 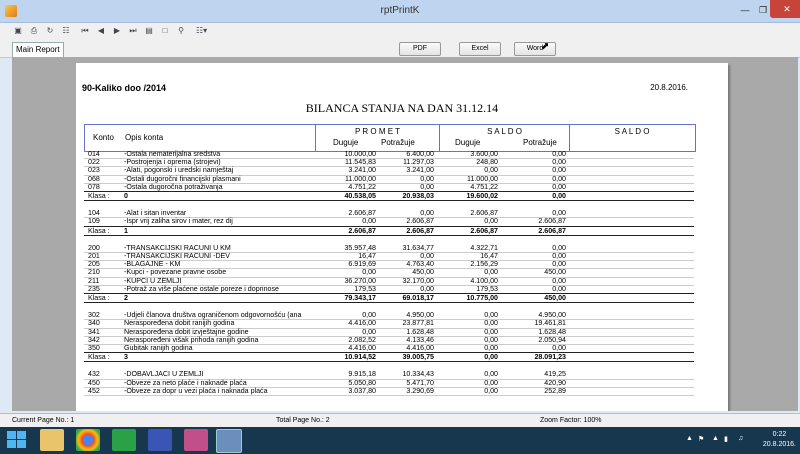 I want to click on cell-p: 69.018,17, so click(x=418, y=298).